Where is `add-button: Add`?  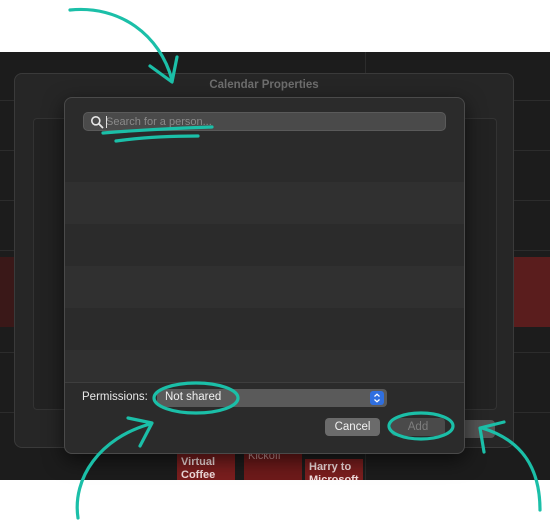 add-button: Add is located at coordinates (418, 427).